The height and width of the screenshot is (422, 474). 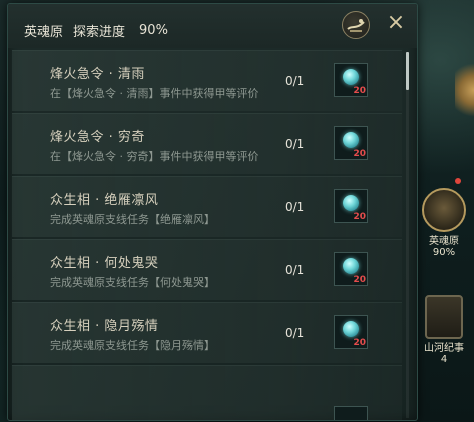 I want to click on sidebar-journal-button: 山河纪事 4, so click(x=444, y=330).